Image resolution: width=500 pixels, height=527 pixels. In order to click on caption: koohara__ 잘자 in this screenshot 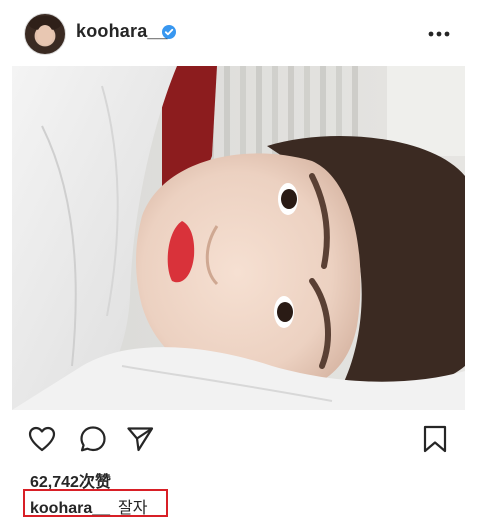, I will do `click(89, 506)`.